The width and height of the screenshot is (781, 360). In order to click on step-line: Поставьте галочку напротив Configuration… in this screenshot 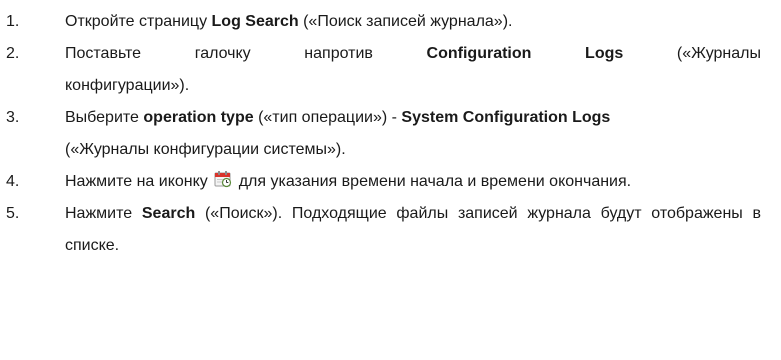, I will do `click(413, 54)`.